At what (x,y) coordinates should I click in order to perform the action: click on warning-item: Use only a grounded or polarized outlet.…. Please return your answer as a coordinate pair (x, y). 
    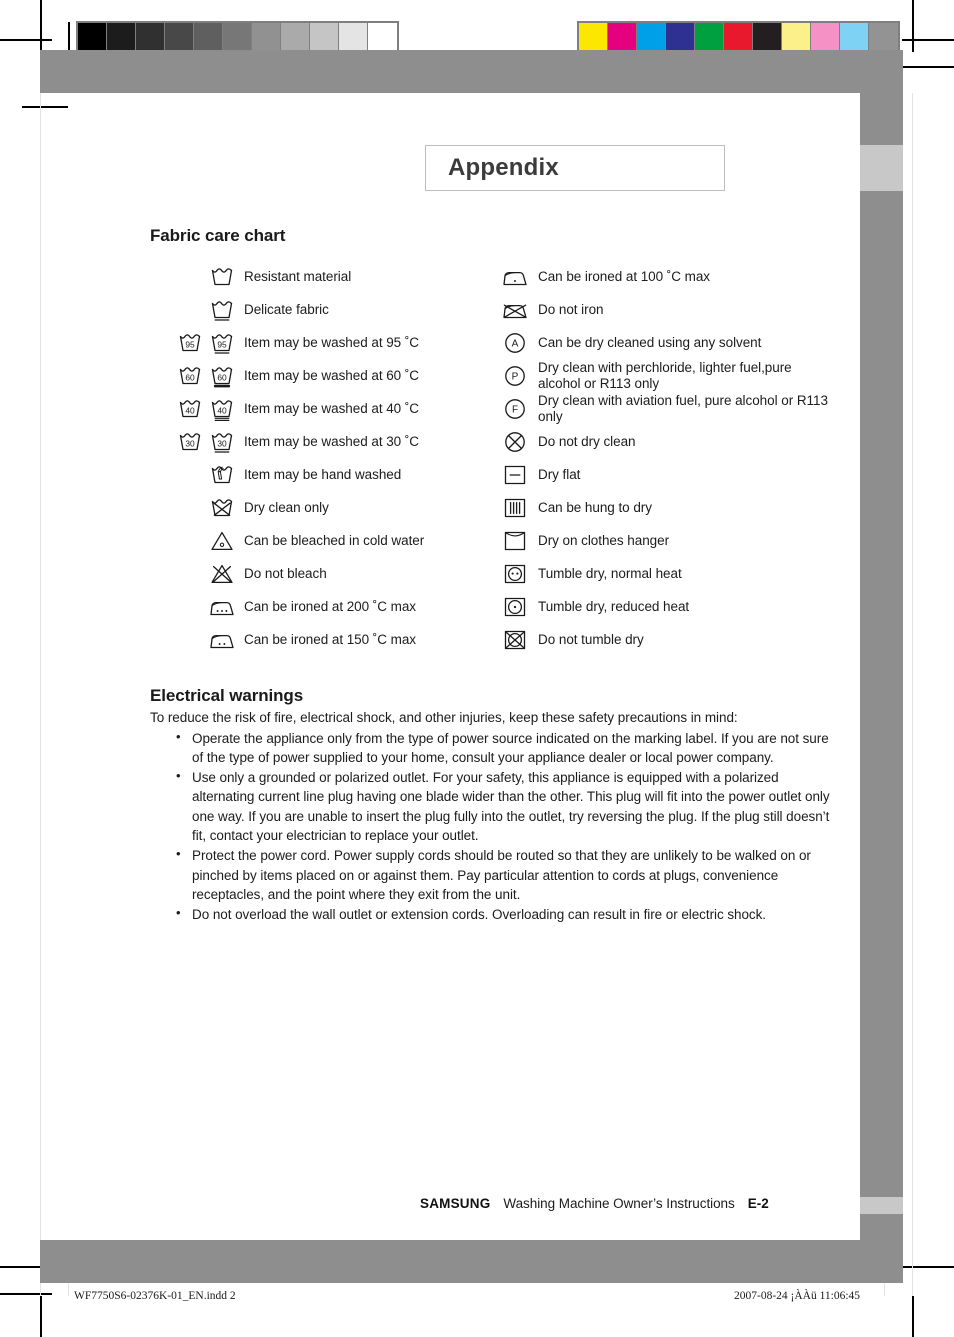
    Looking at the image, I should click on (490, 806).